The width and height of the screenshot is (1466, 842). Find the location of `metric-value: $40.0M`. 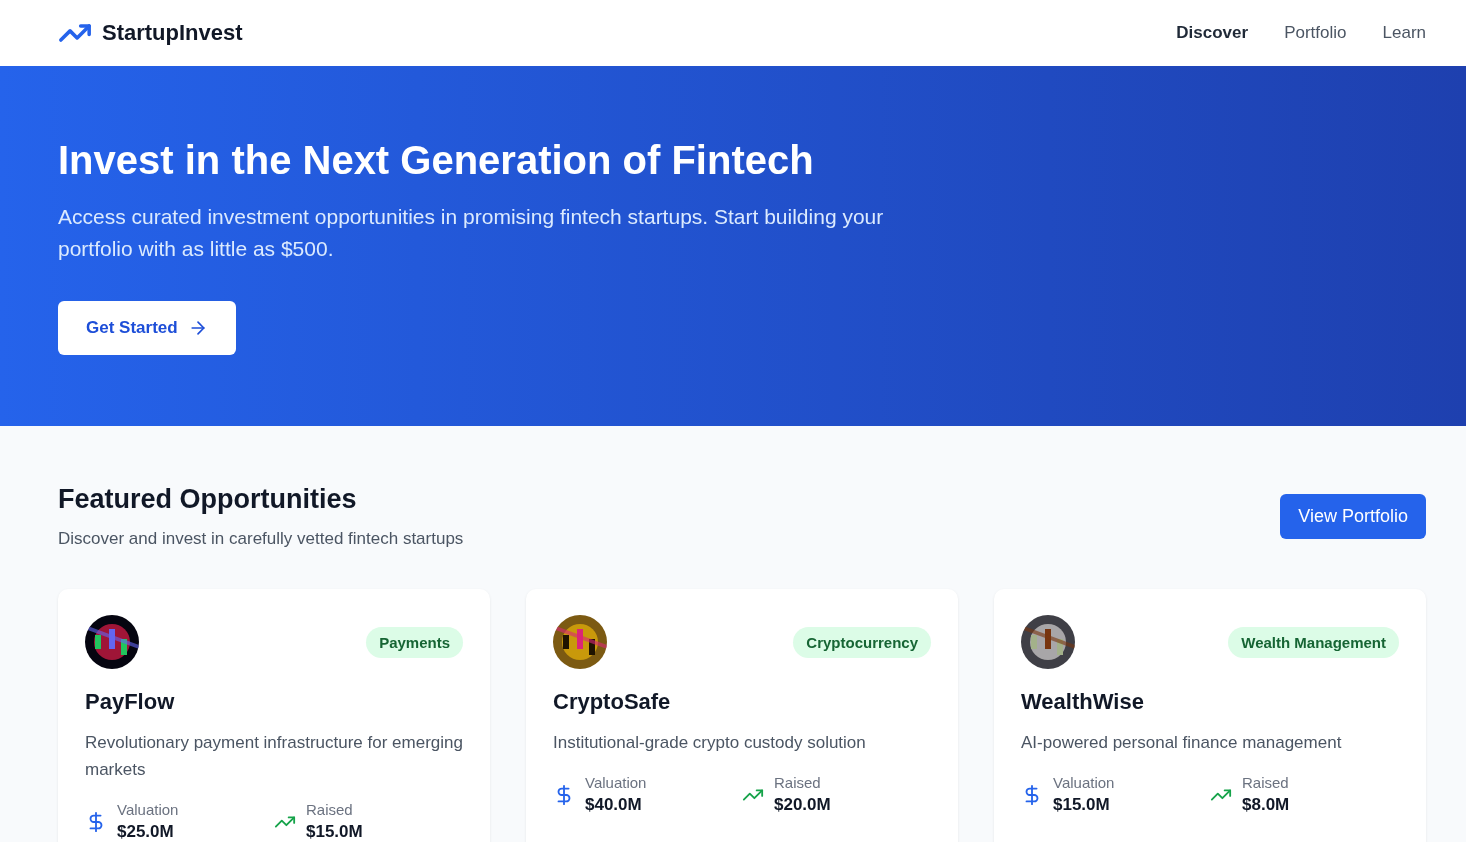

metric-value: $40.0M is located at coordinates (614, 805).